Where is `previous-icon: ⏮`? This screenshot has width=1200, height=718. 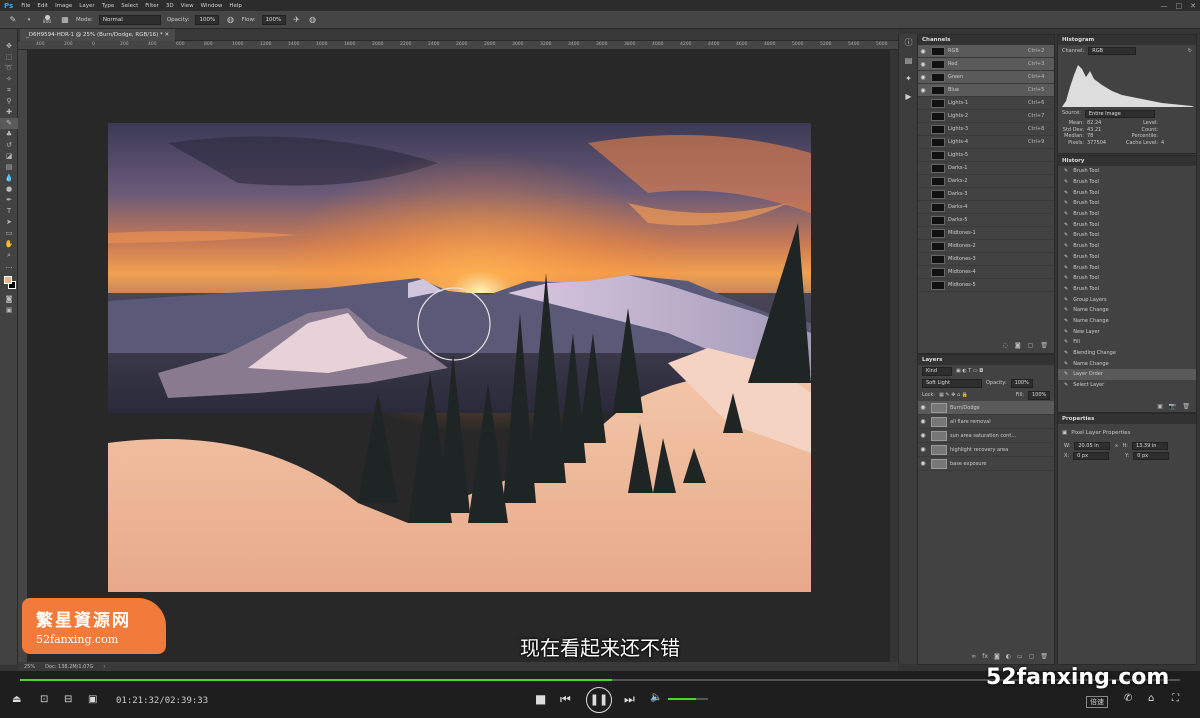 previous-icon: ⏮ is located at coordinates (565, 699).